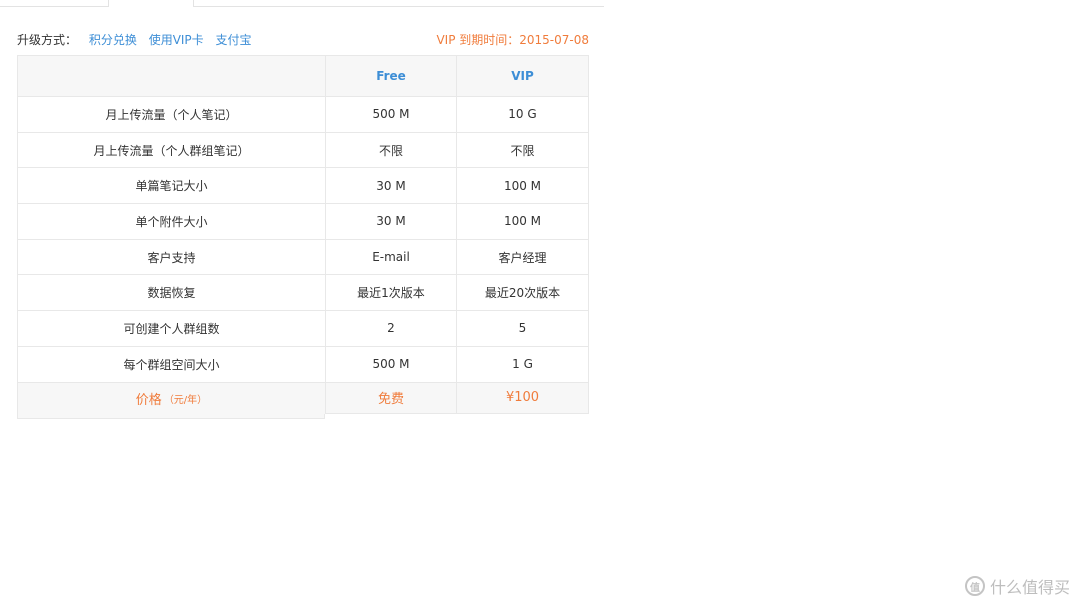 Image resolution: width=1080 pixels, height=608 pixels. What do you see at coordinates (974, 586) in the screenshot?
I see `watermark-logo-icon: 值` at bounding box center [974, 586].